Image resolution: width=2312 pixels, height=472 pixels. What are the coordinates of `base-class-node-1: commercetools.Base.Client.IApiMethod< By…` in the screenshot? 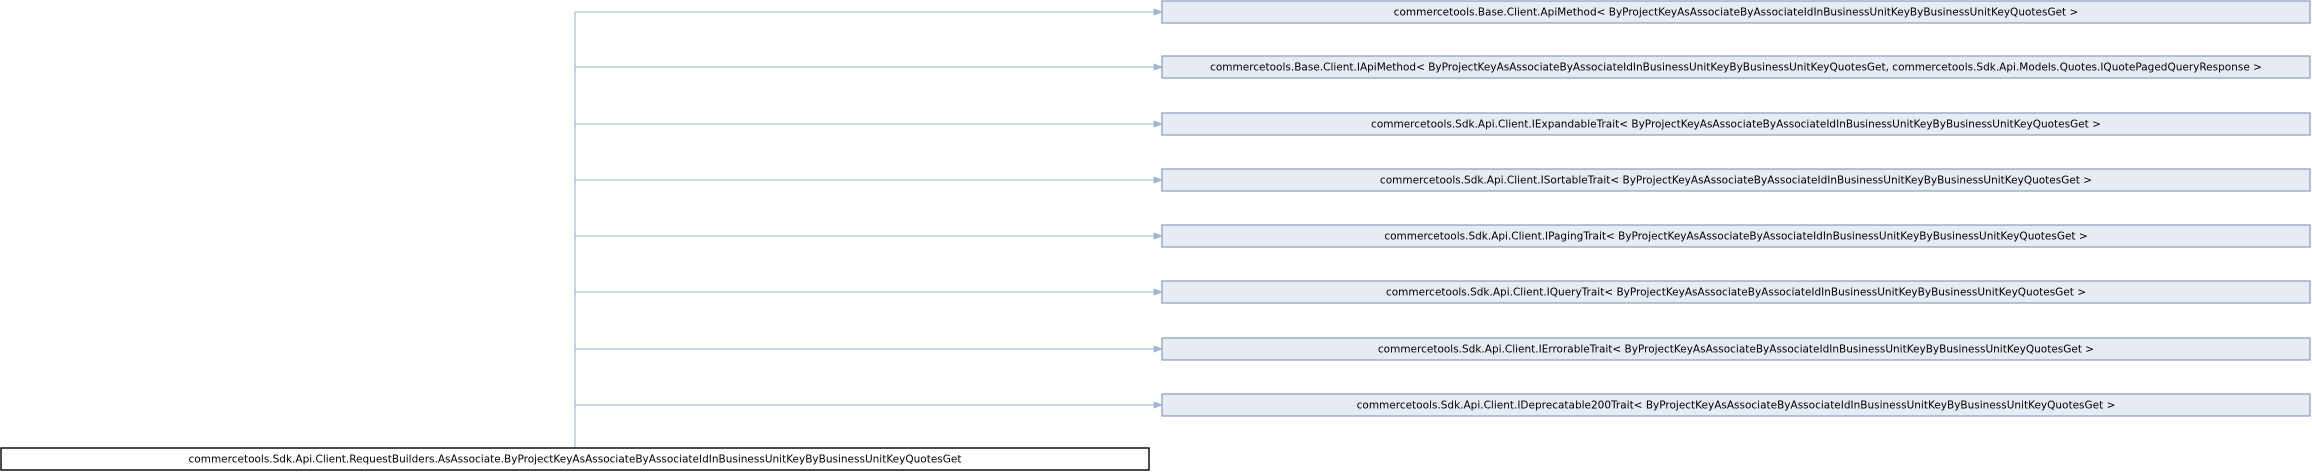 It's located at (1736, 67).